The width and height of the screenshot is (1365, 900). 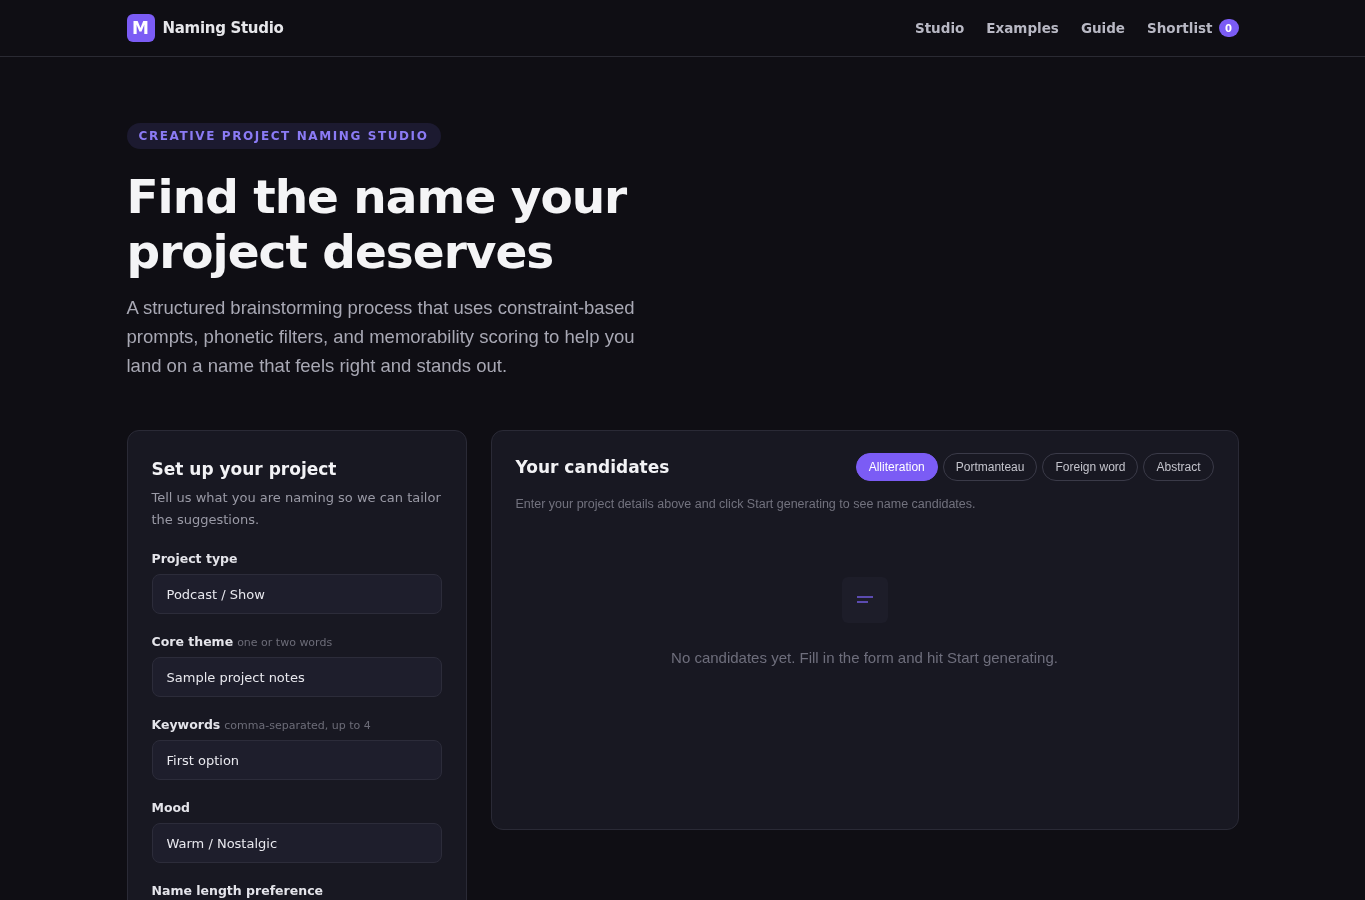 What do you see at coordinates (296, 677) in the screenshot?
I see `input-field: Sample project notes` at bounding box center [296, 677].